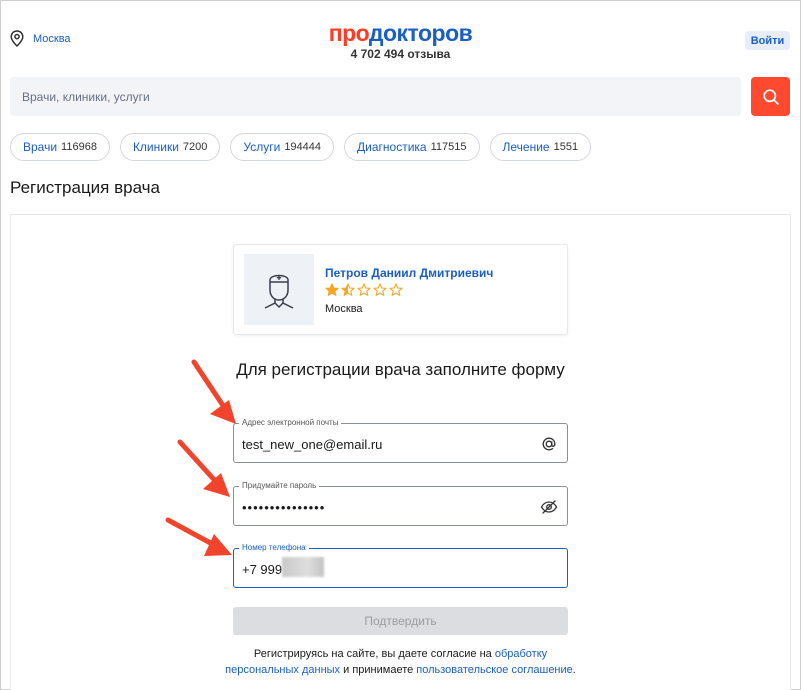 The image size is (801, 690). Describe the element at coordinates (303, 567) in the screenshot. I see `redacted-phone-digits` at that location.